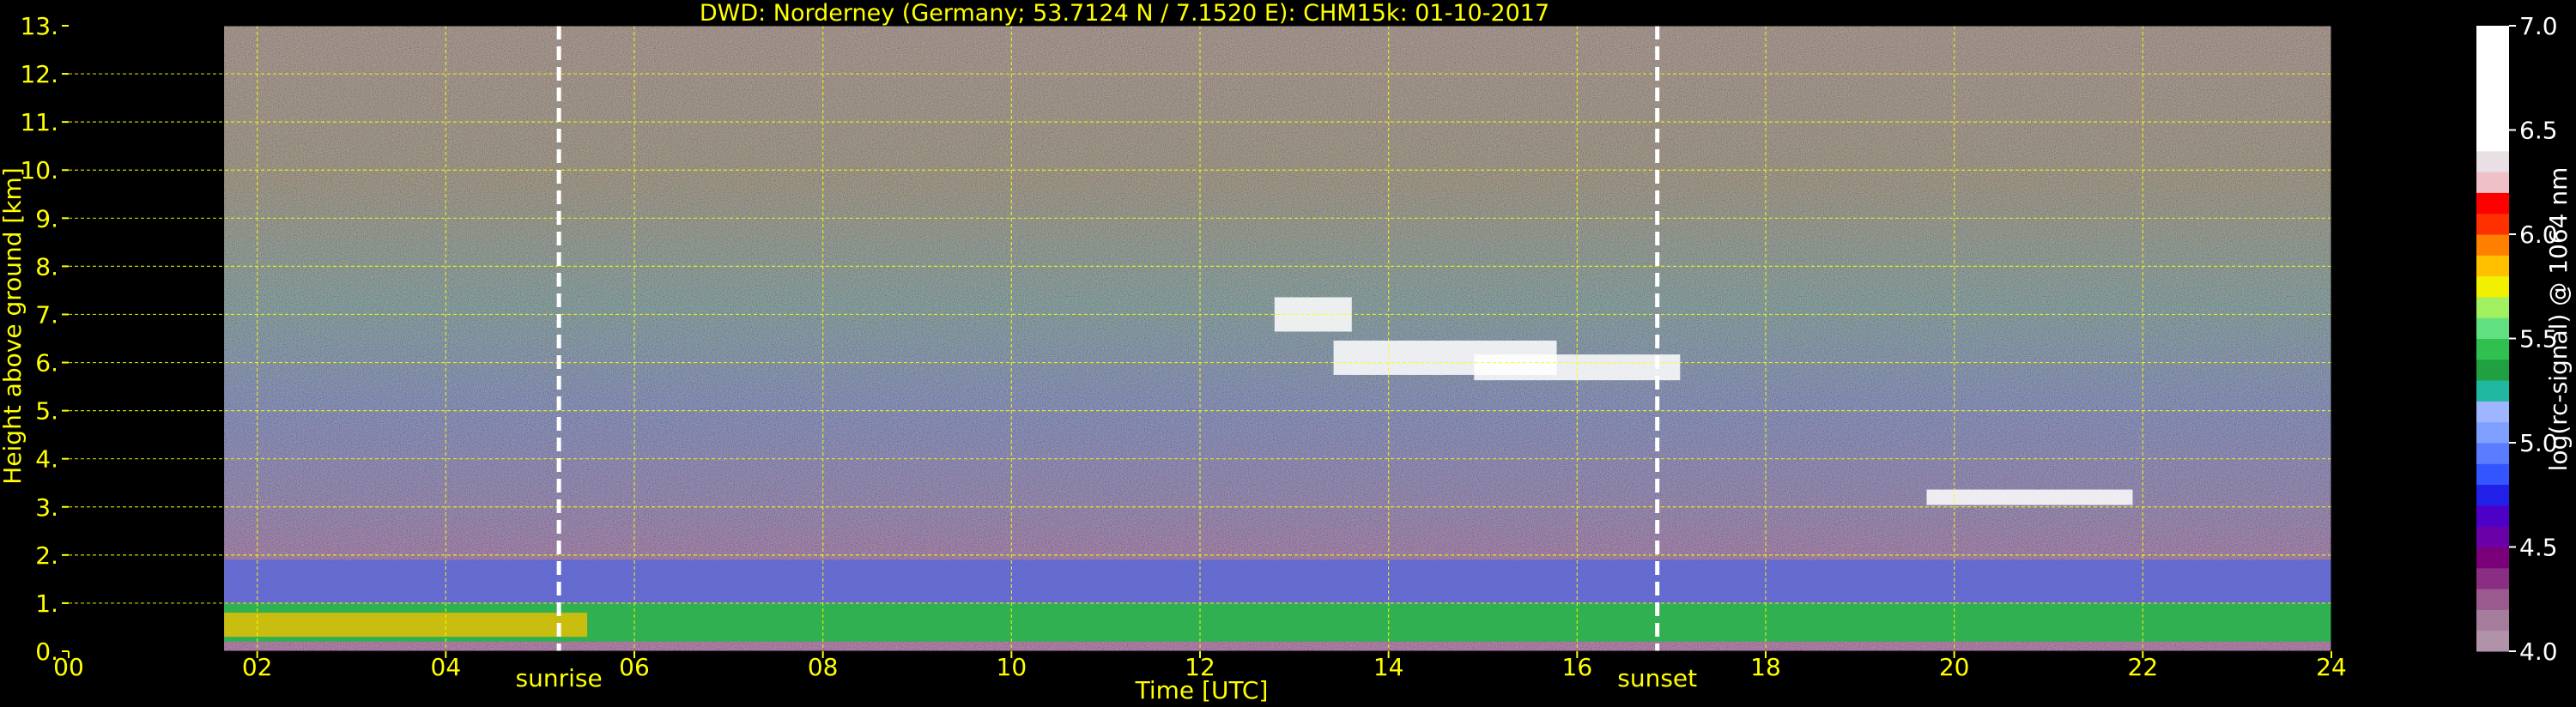 The height and width of the screenshot is (707, 2576). Describe the element at coordinates (39, 26) in the screenshot. I see `y-tick-label: 13.` at that location.